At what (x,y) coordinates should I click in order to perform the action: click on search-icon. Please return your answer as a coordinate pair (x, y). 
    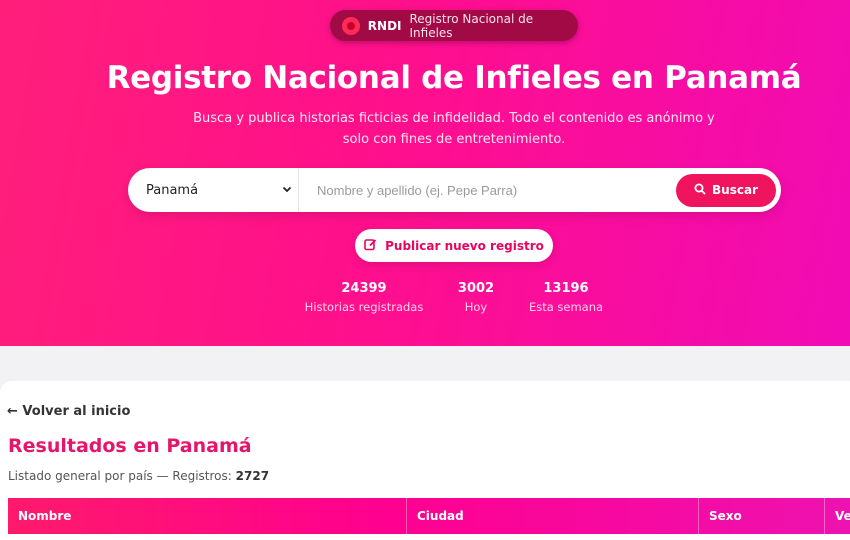
    Looking at the image, I should click on (700, 190).